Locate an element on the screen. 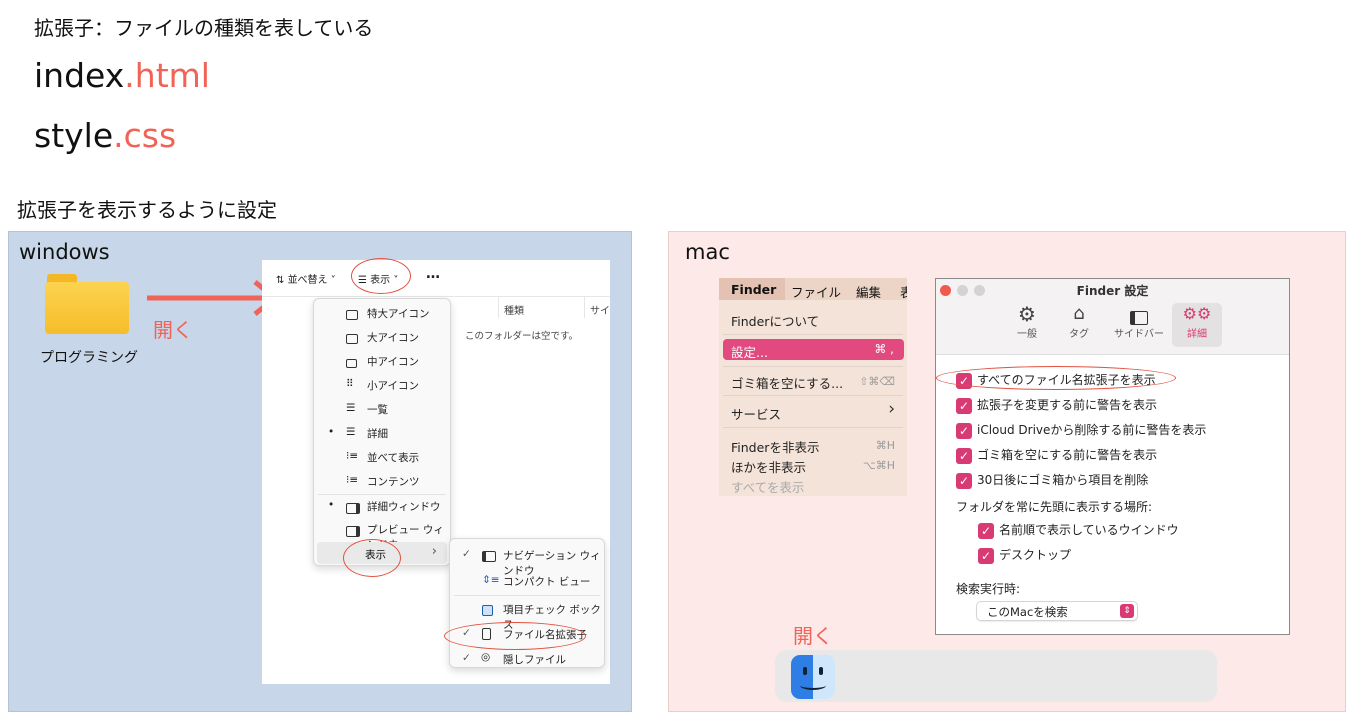  search-scope-label: 検索実行時: is located at coordinates (988, 589).